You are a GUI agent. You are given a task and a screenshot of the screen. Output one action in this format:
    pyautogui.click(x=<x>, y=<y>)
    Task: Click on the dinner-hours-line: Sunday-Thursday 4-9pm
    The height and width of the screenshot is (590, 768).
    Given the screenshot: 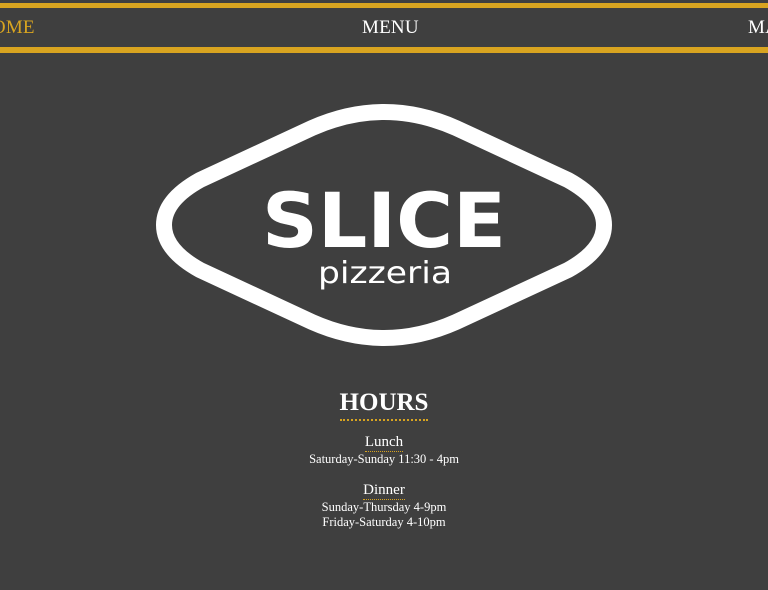 What is the action you would take?
    pyautogui.click(x=384, y=507)
    